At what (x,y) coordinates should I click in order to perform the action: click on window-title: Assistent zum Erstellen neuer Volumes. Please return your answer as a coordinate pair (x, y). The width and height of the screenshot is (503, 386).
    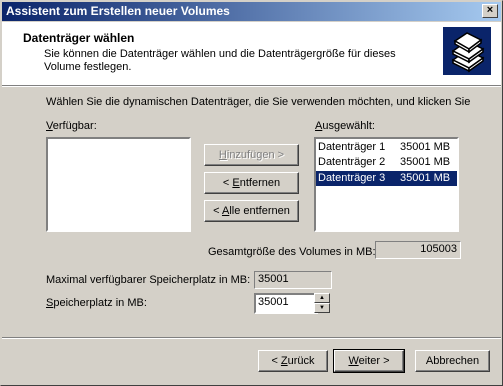
    Looking at the image, I should click on (118, 11).